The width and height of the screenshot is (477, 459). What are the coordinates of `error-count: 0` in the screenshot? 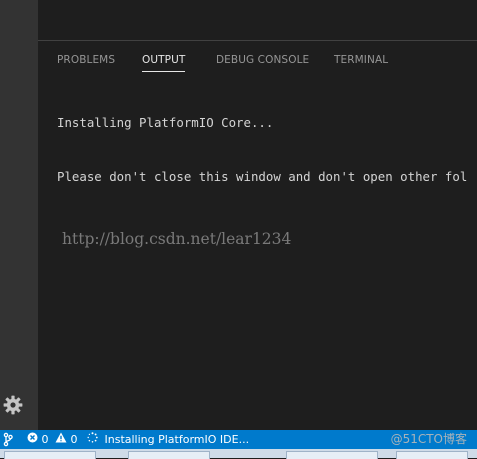 It's located at (45, 439).